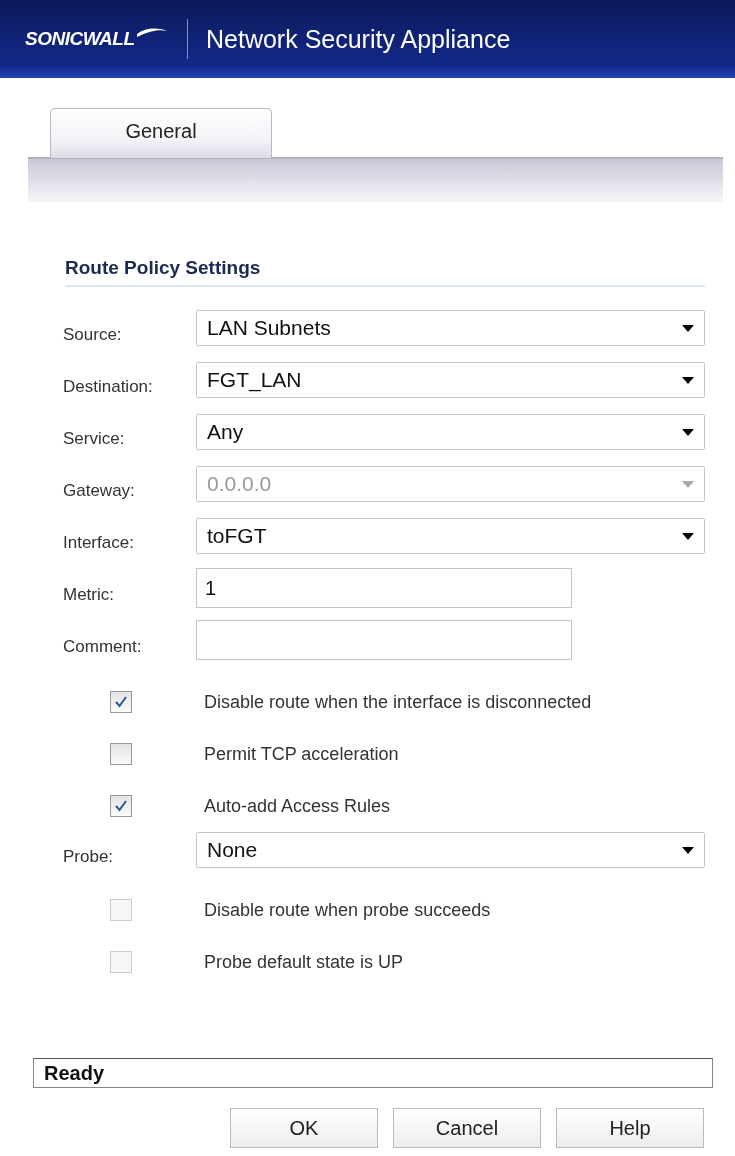 Image resolution: width=735 pixels, height=1156 pixels. What do you see at coordinates (304, 962) in the screenshot?
I see `checkbox-label: Probe default state is UP` at bounding box center [304, 962].